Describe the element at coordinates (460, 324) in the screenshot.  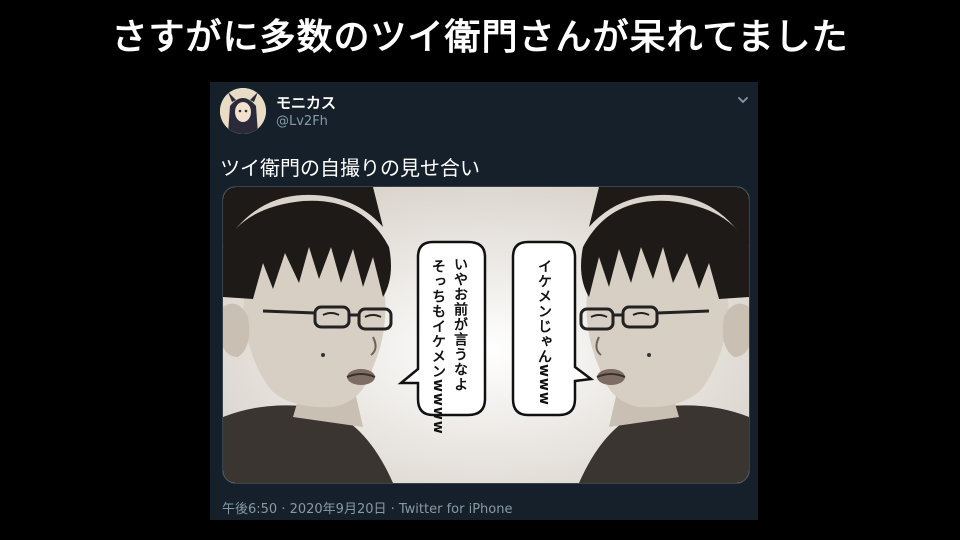
I see `left-bubble-line1: いやお前が言うなよ` at that location.